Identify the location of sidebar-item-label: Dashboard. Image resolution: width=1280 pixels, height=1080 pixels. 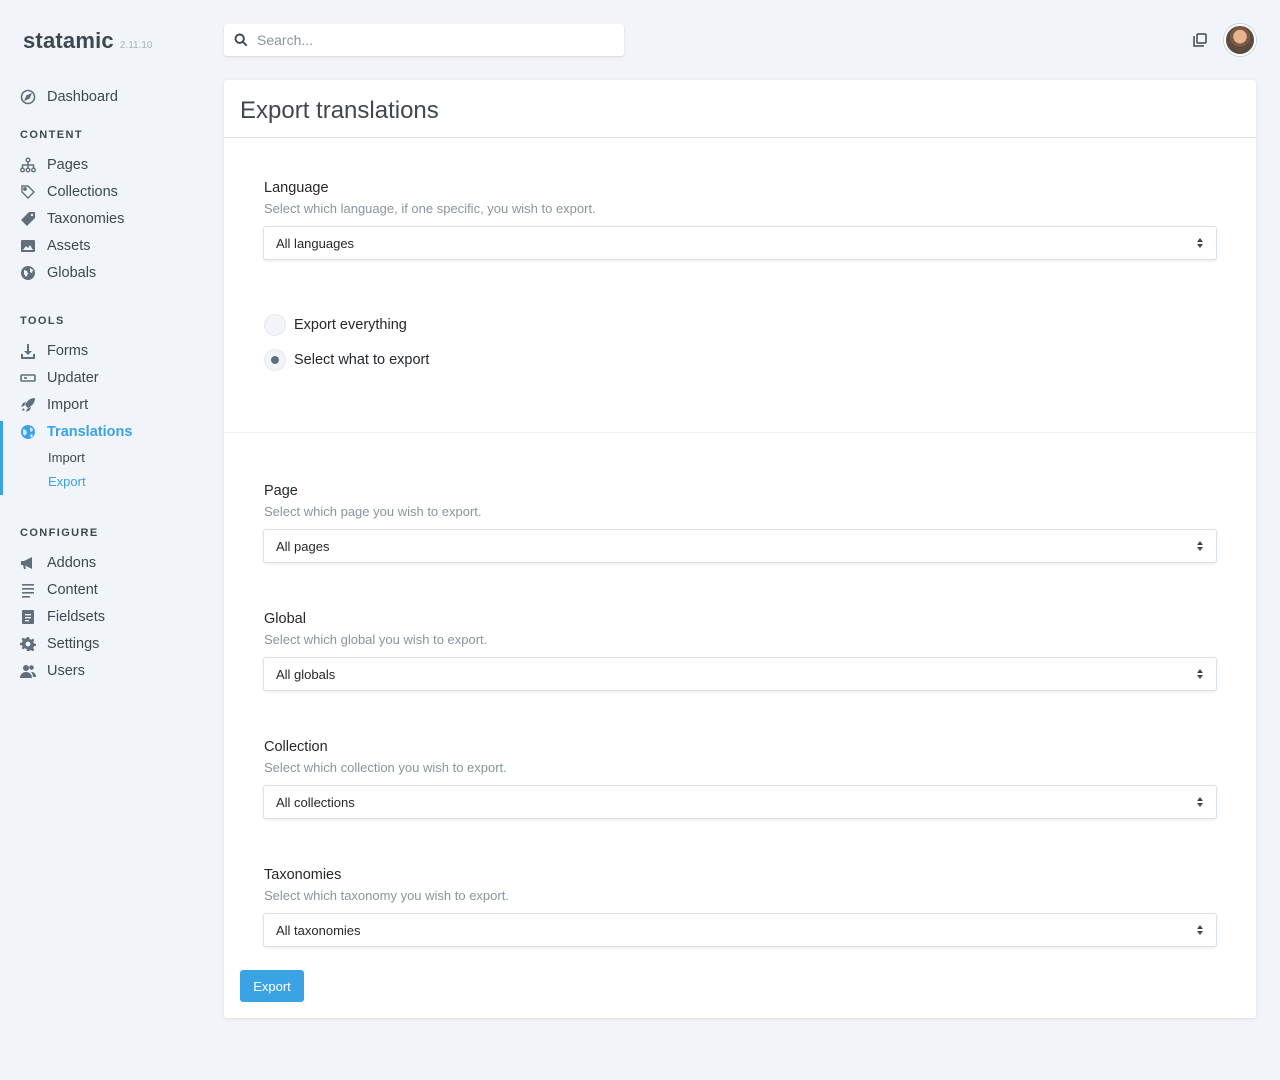
(82, 97).